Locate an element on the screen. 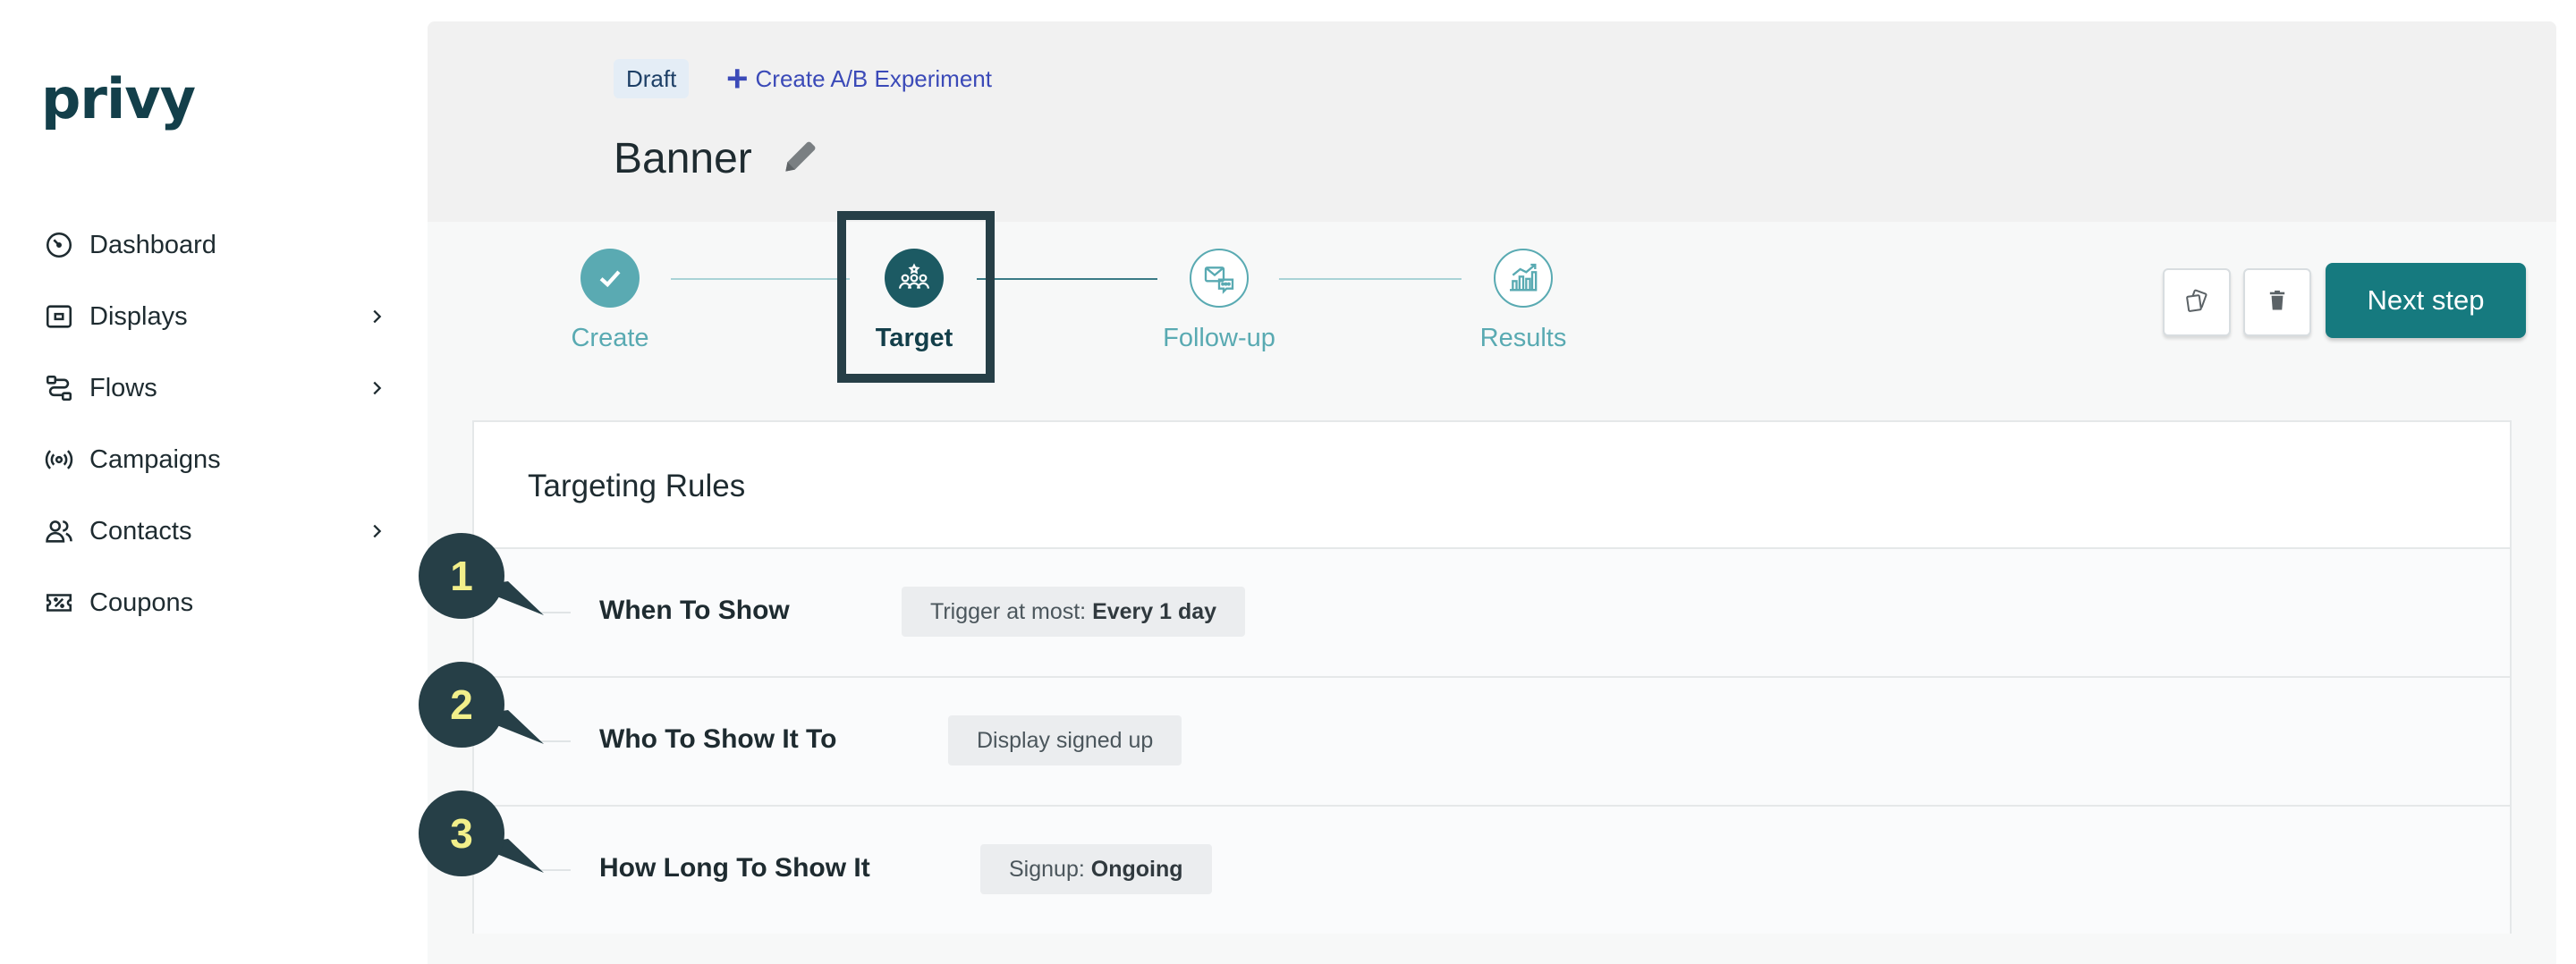  card-title: Targeting Rules is located at coordinates (637, 486).